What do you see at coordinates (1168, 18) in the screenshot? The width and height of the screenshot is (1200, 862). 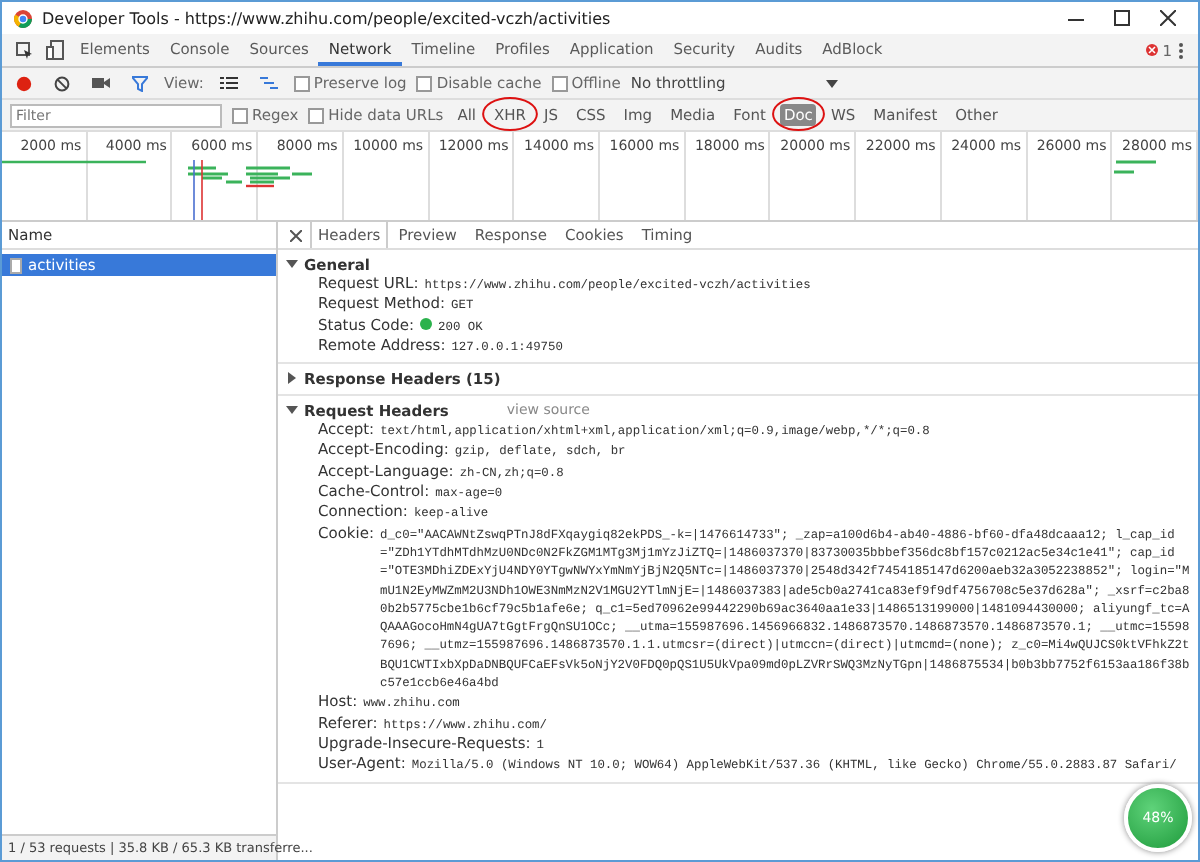 I see `close-icon` at bounding box center [1168, 18].